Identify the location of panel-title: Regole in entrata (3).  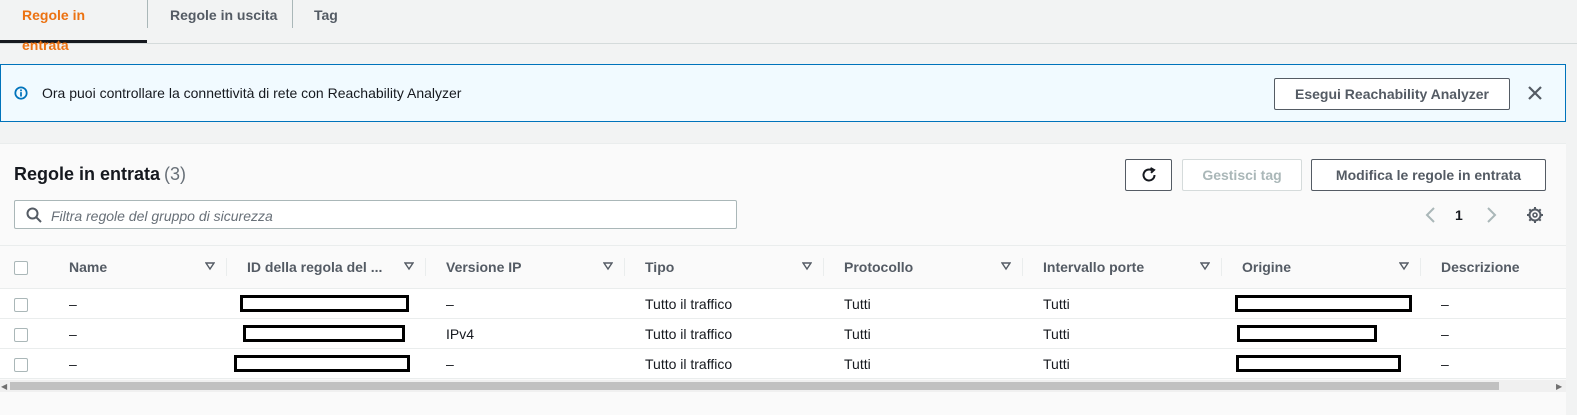
(100, 174).